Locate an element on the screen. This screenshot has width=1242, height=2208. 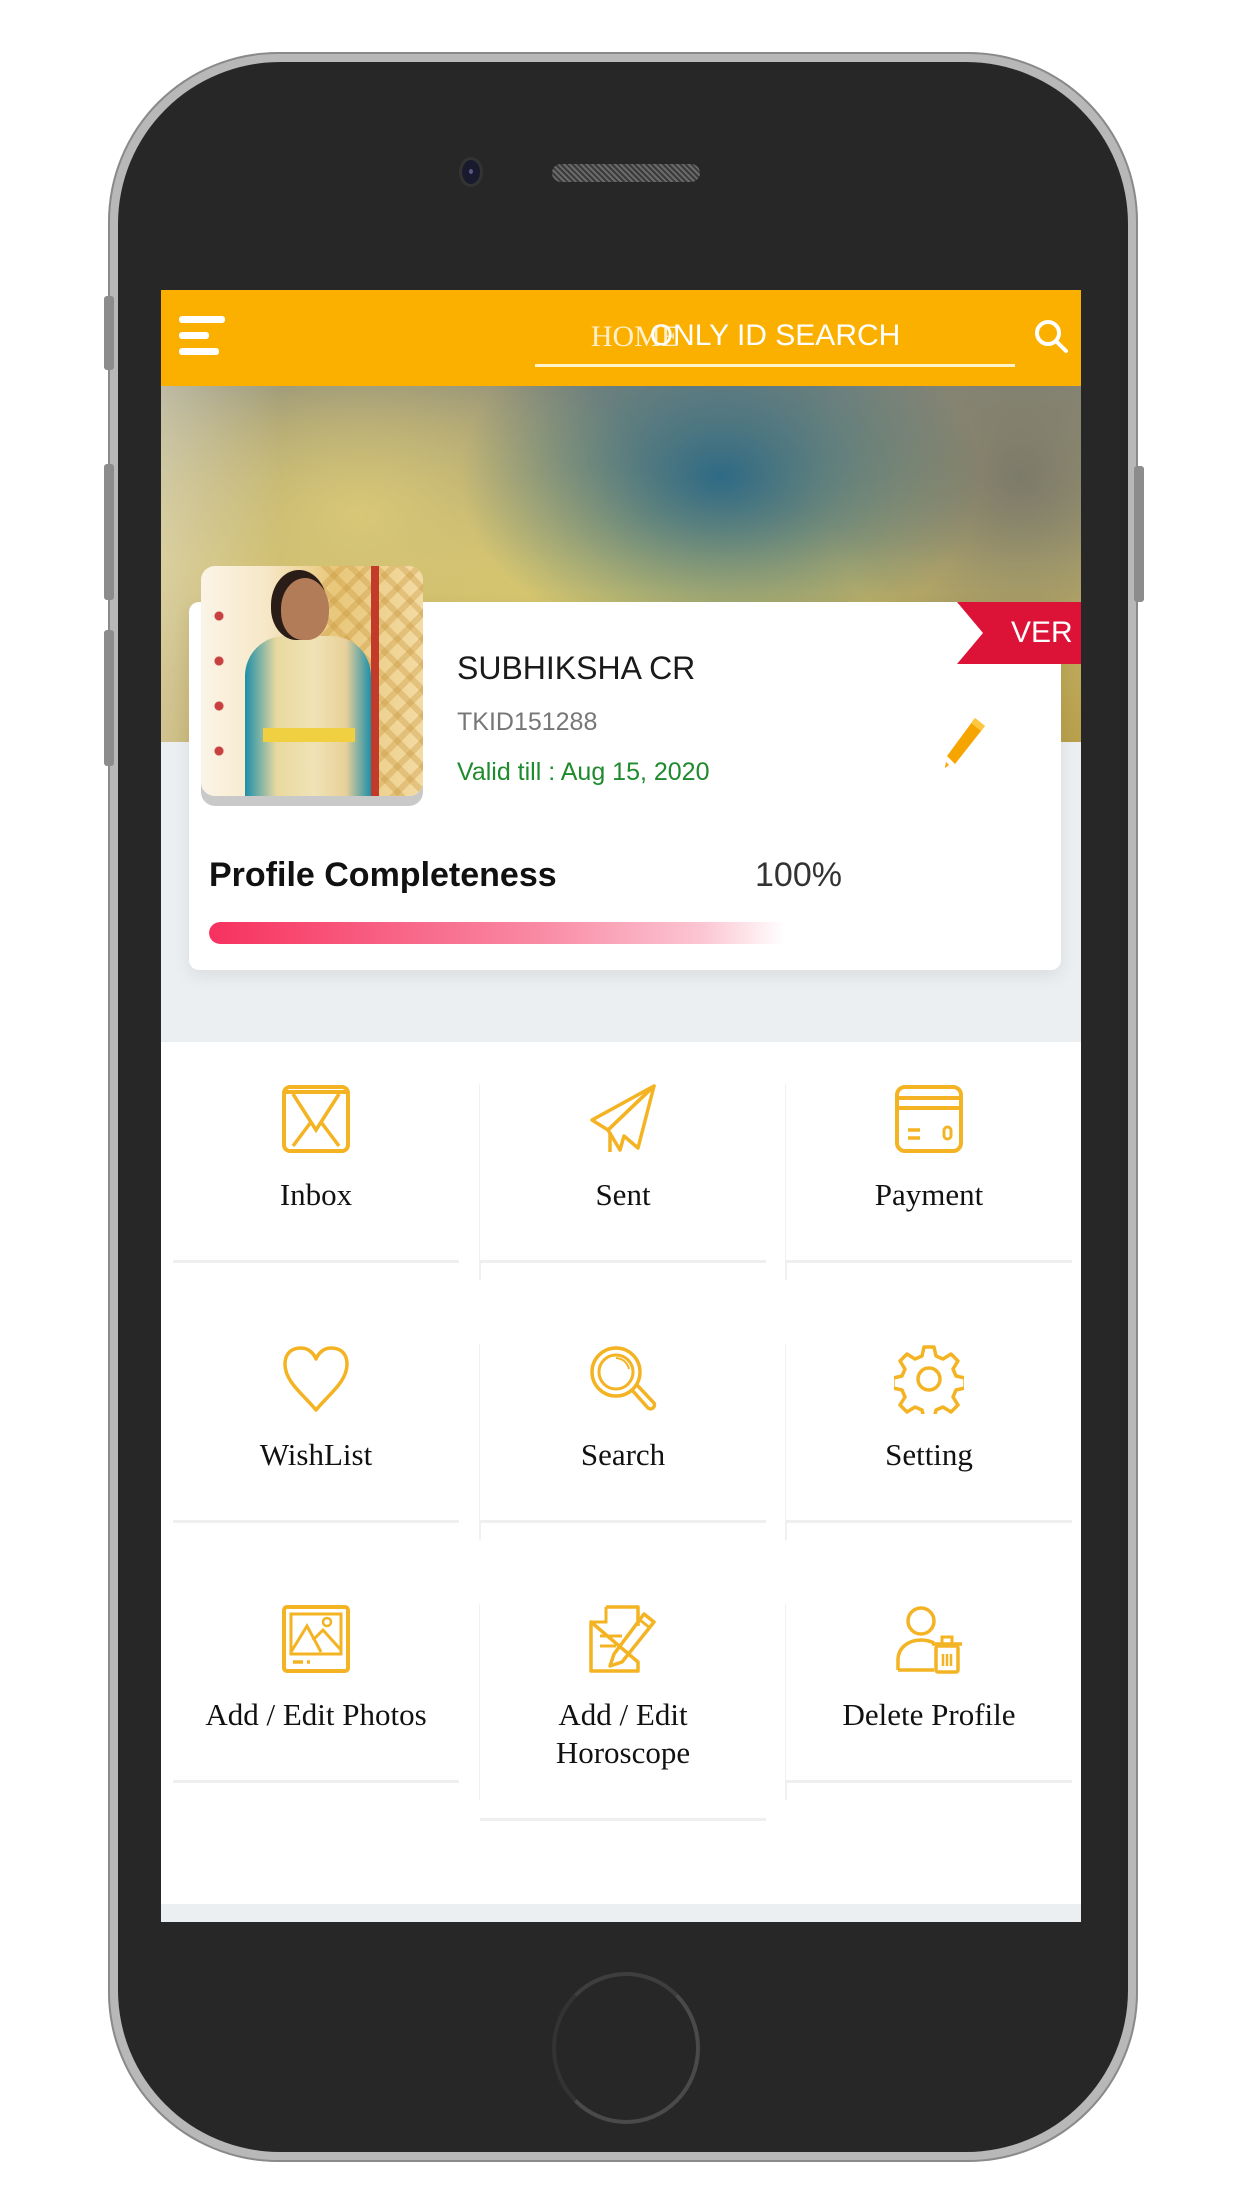
id-search-input is located at coordinates (775, 336).